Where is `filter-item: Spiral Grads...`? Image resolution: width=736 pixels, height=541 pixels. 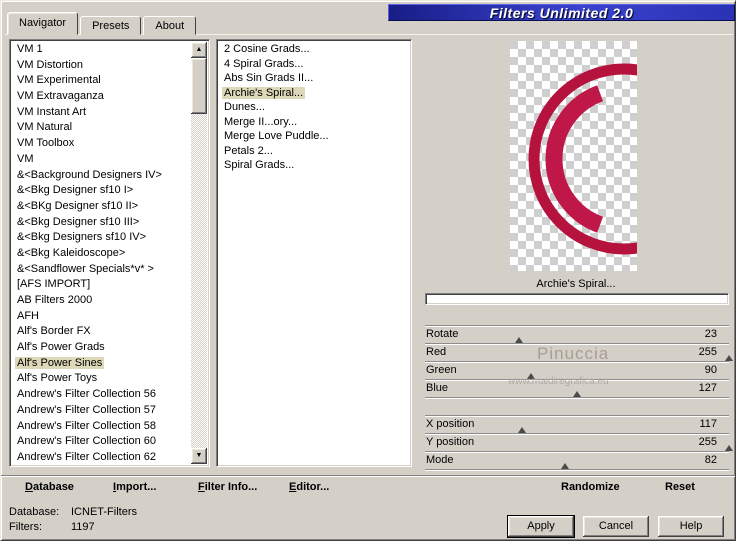
filter-item: Spiral Grads... is located at coordinates (314, 165).